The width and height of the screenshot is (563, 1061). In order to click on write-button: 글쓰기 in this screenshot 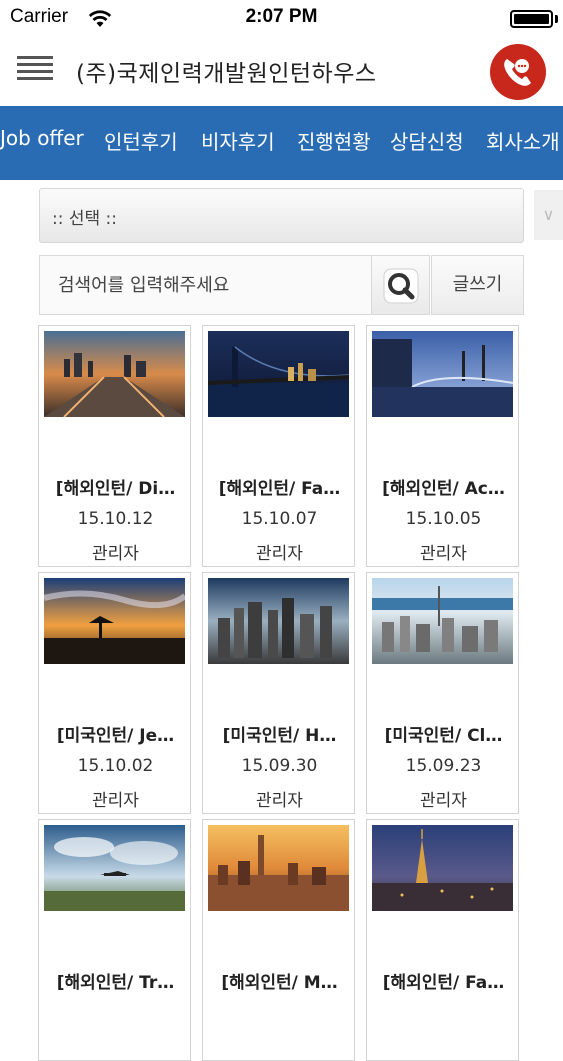, I will do `click(477, 285)`.